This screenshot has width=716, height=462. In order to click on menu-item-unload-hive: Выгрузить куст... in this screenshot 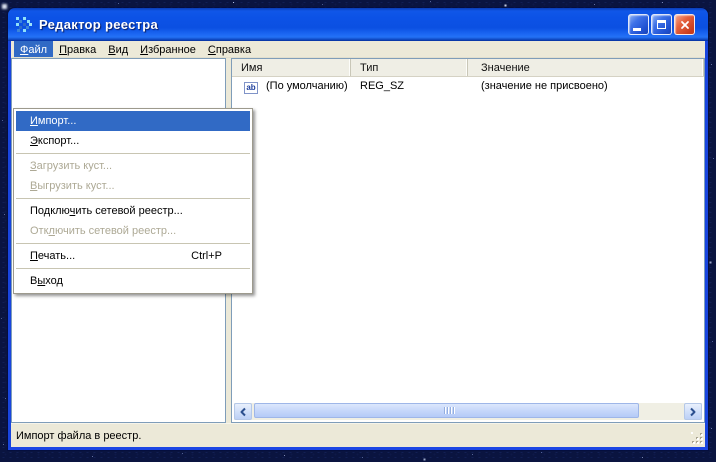, I will do `click(133, 186)`.